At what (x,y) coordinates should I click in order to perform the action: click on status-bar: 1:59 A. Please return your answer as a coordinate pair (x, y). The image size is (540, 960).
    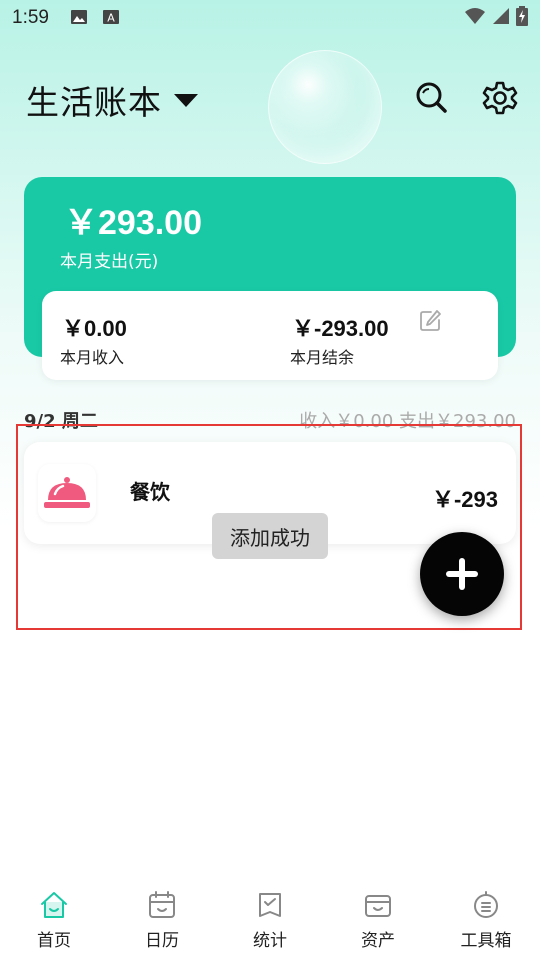
    Looking at the image, I should click on (270, 18).